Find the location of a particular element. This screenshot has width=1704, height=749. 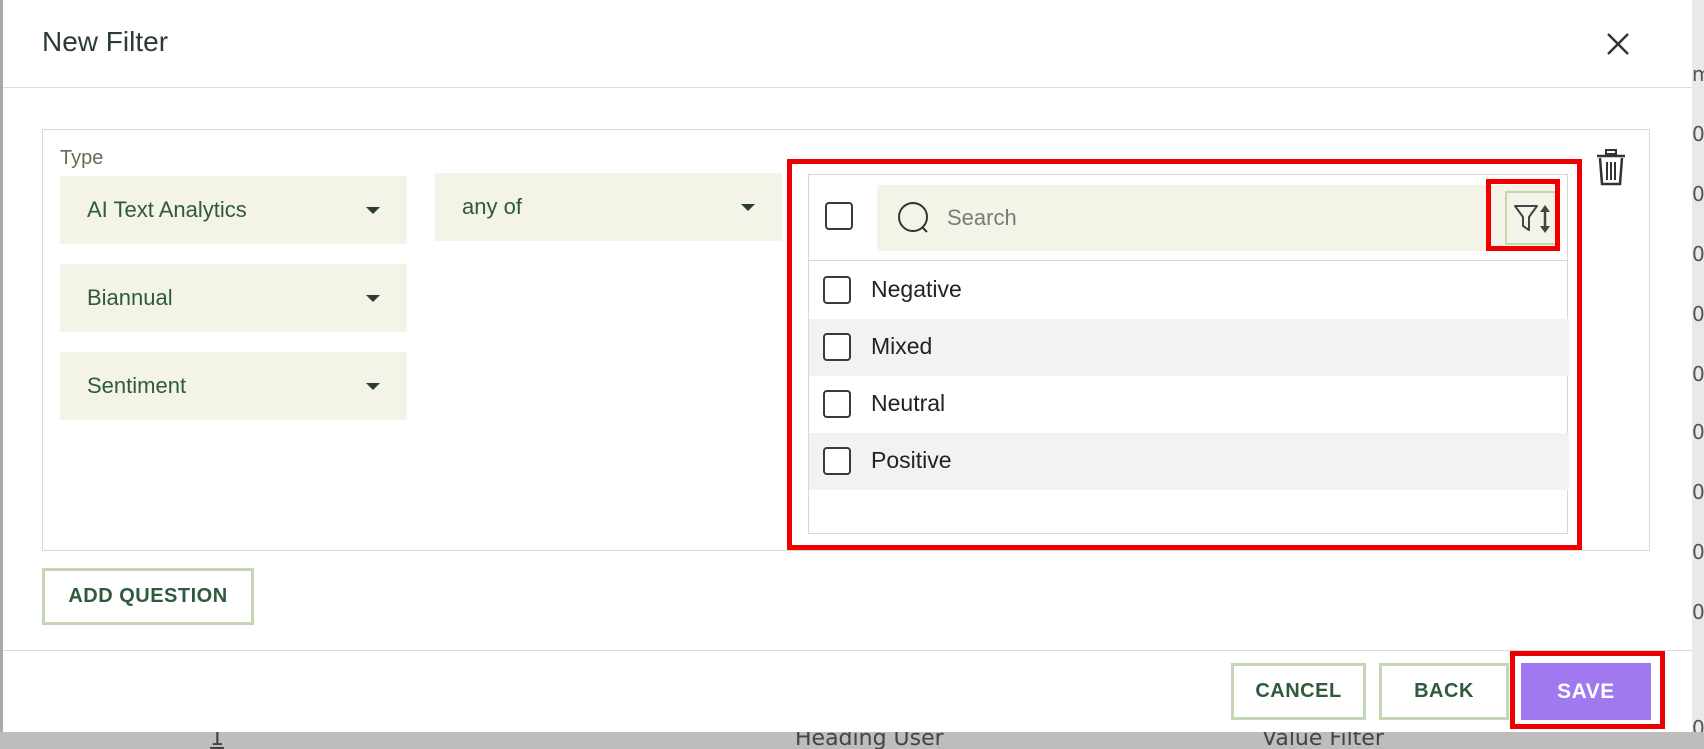

search-icon is located at coordinates (913, 217).